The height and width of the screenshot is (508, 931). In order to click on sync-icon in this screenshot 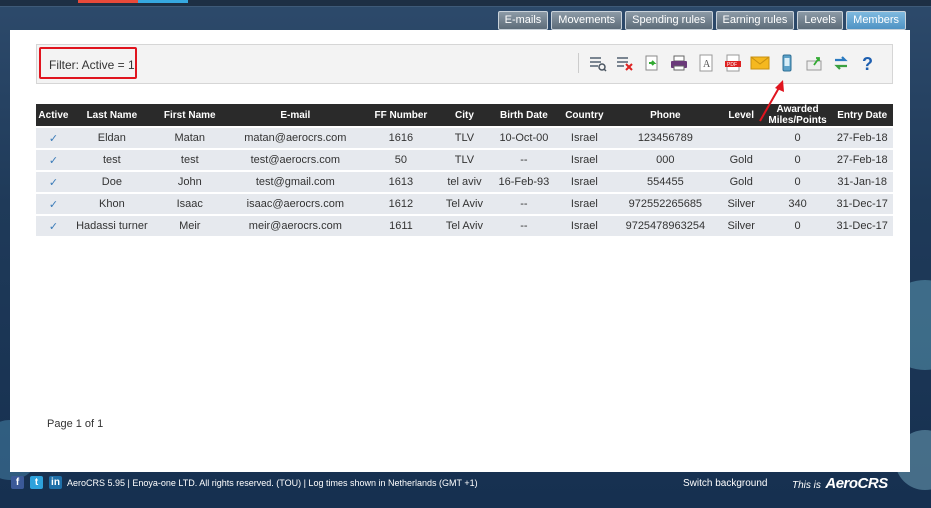, I will do `click(841, 63)`.